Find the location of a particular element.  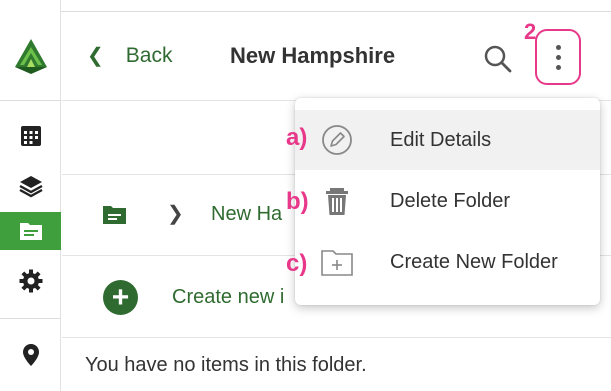

sidebar-item-calendar is located at coordinates (30, 136).